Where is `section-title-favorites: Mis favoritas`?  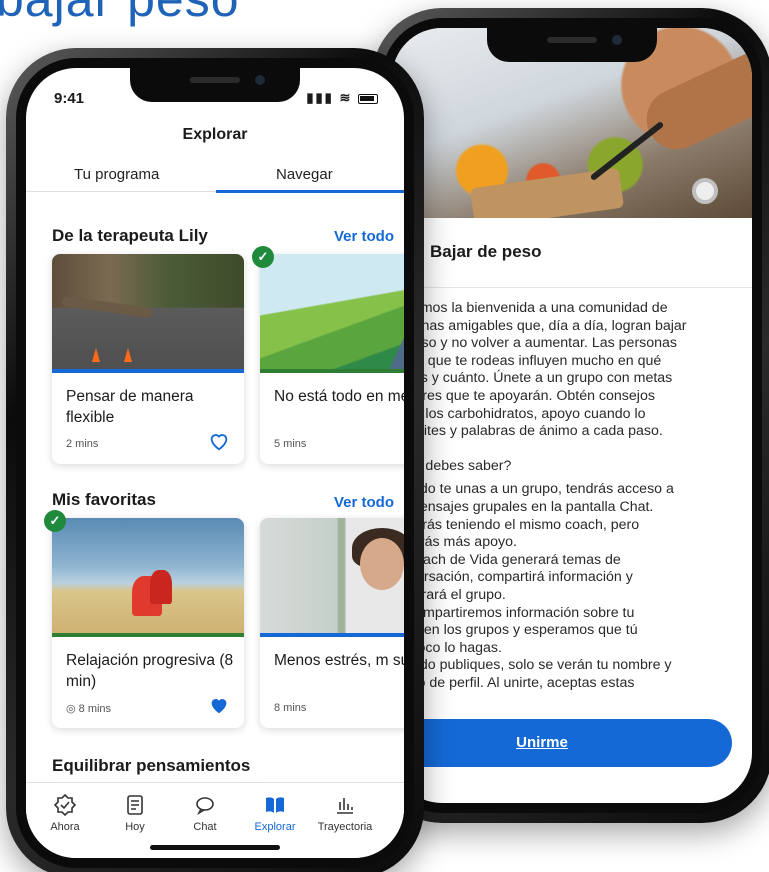 section-title-favorites: Mis favoritas is located at coordinates (104, 499).